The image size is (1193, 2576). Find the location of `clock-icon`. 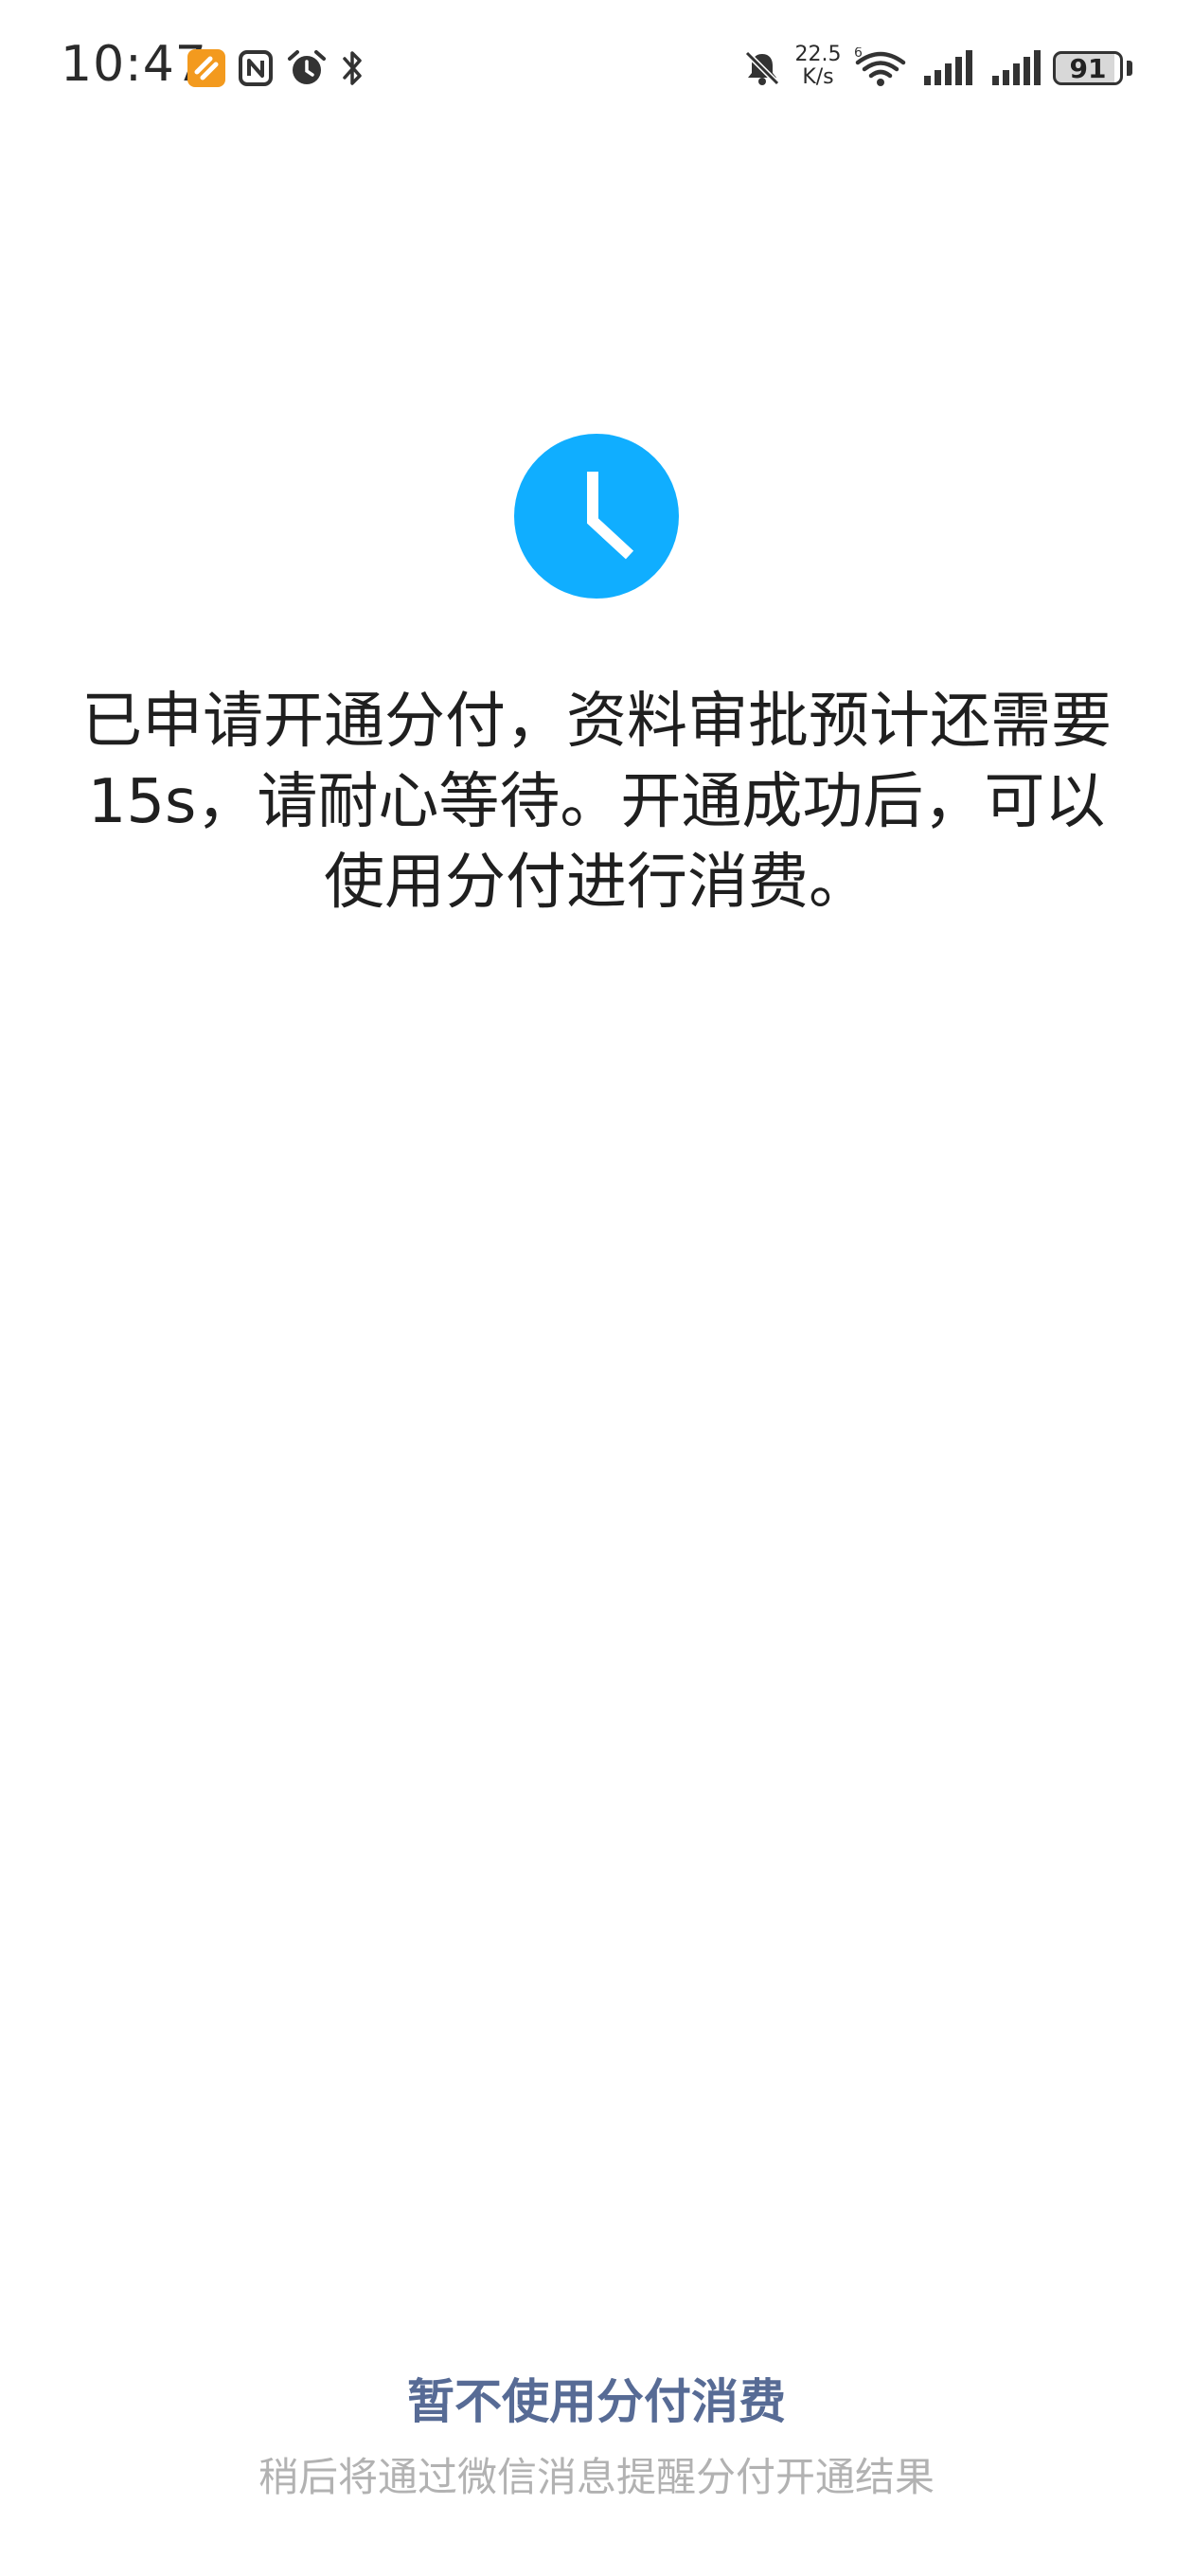

clock-icon is located at coordinates (596, 516).